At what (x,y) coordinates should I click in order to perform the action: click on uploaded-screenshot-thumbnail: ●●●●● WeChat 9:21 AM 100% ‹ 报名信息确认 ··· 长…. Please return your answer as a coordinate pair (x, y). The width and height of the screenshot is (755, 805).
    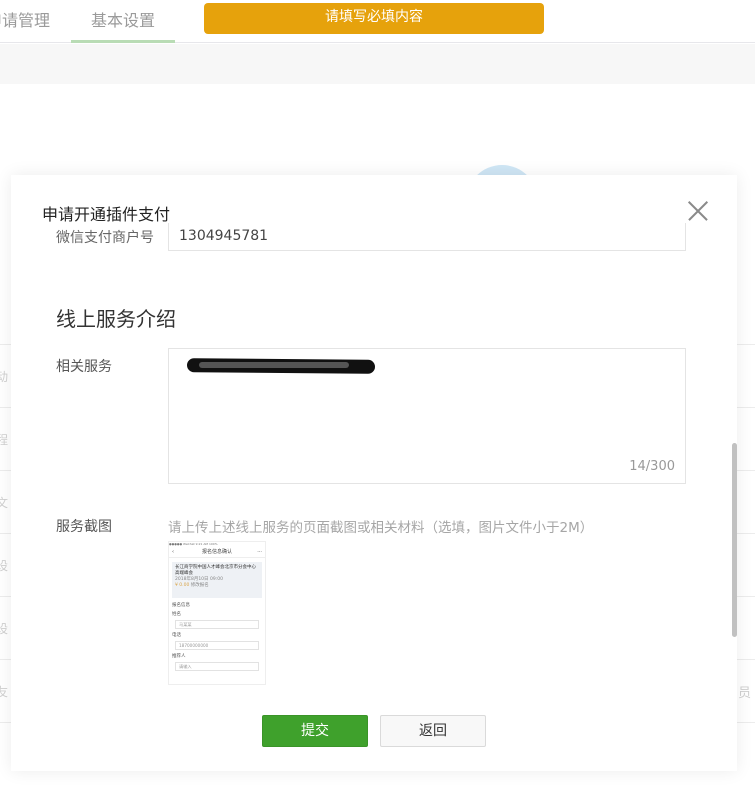
    Looking at the image, I should click on (217, 613).